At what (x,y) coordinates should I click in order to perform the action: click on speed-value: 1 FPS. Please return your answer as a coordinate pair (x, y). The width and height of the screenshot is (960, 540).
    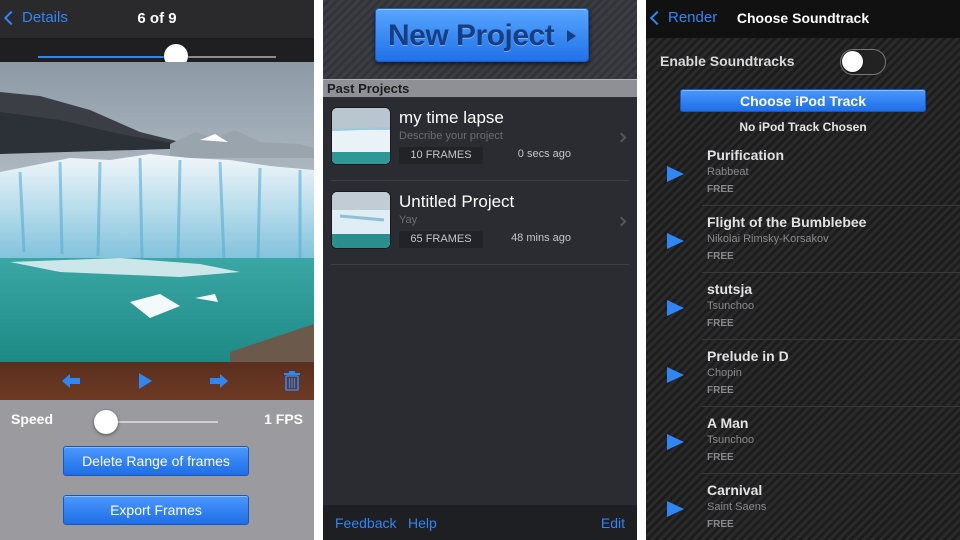
    Looking at the image, I should click on (283, 419).